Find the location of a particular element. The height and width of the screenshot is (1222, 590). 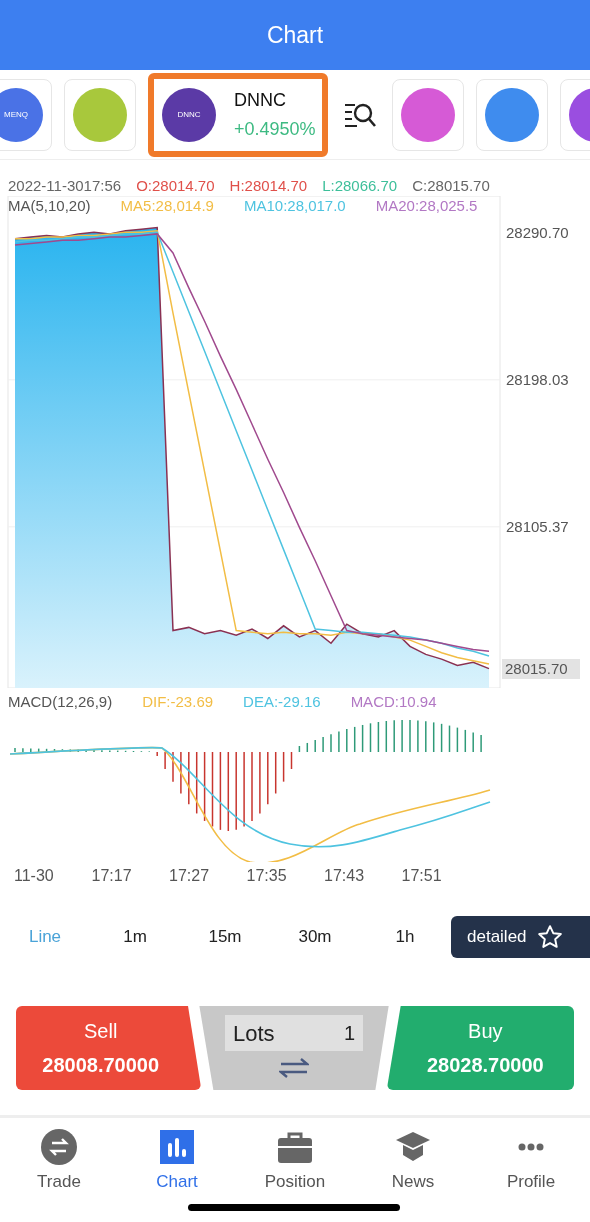

swap-icon is located at coordinates (294, 1068).